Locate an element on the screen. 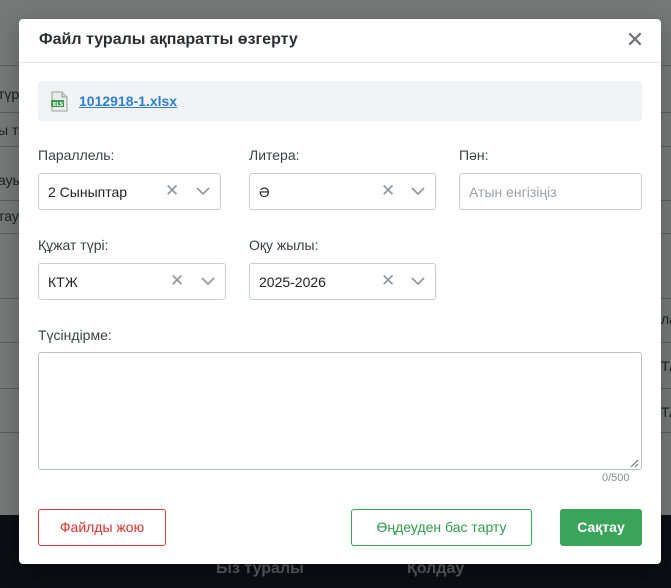  modal-title: Файл туралы ақпаратты өзгерту is located at coordinates (168, 39).